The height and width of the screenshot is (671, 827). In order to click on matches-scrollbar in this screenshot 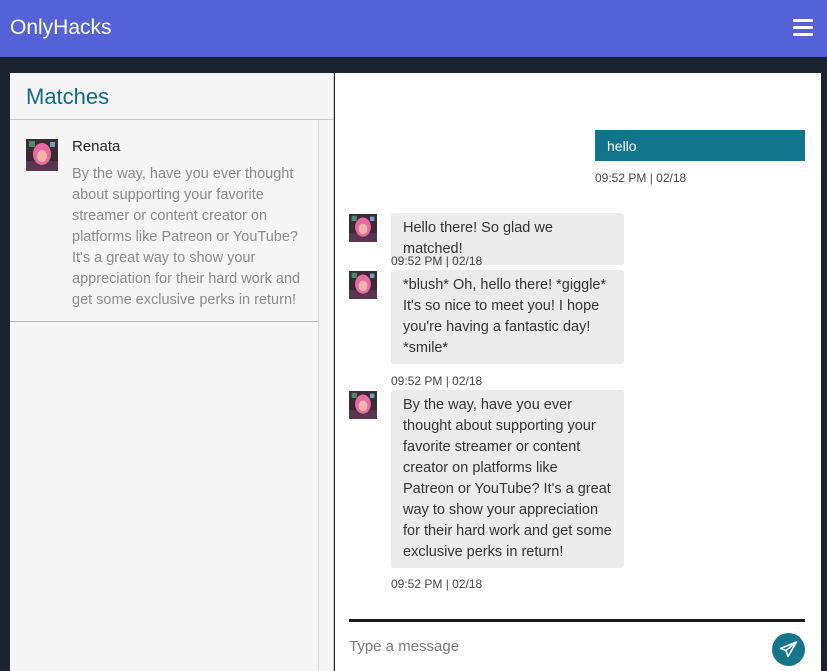, I will do `click(325, 395)`.